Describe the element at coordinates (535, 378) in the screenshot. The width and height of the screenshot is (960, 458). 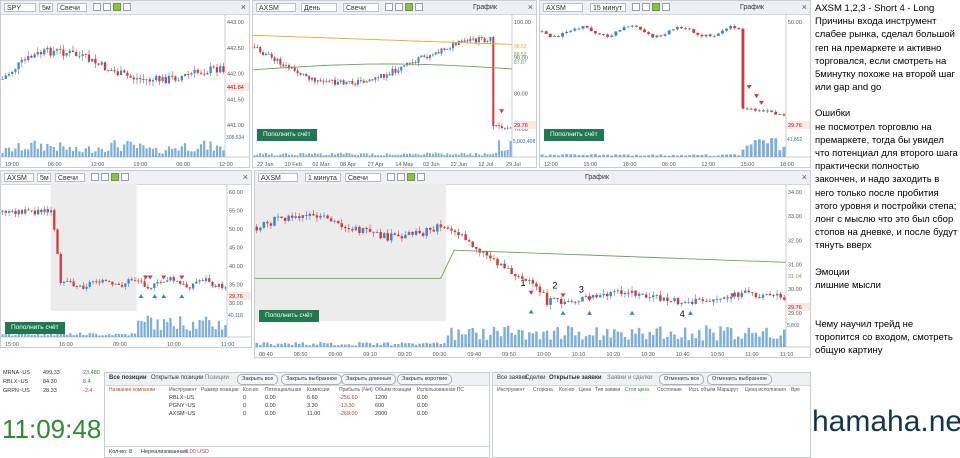
I see `tab-trades: Сделки` at that location.